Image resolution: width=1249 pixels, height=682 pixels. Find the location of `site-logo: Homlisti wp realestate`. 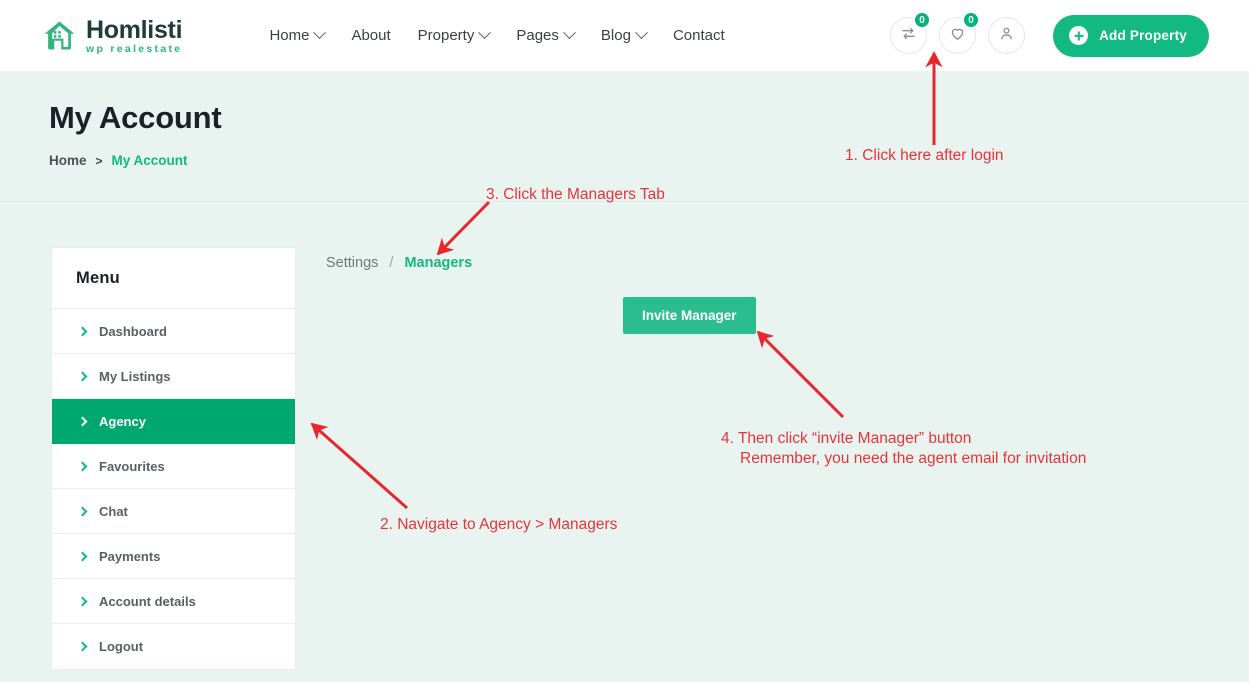

site-logo: Homlisti wp realestate is located at coordinates (112, 35).